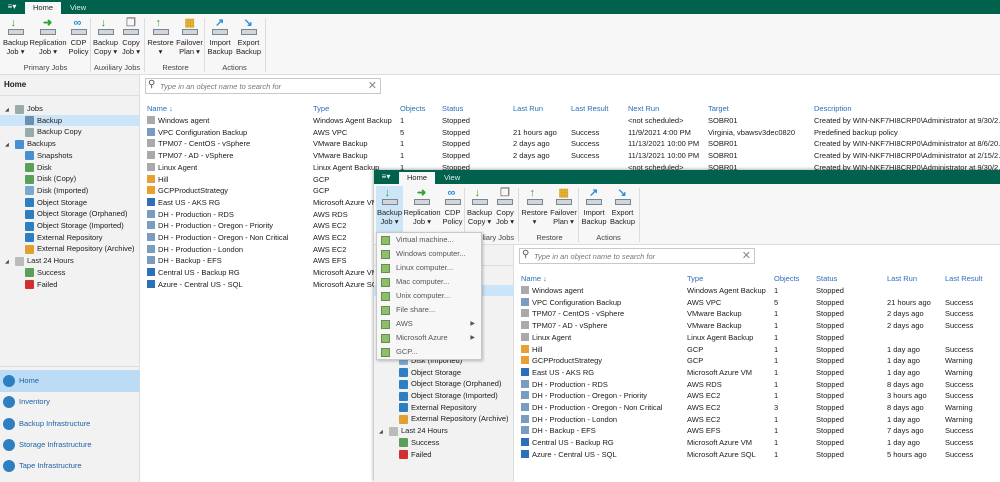  What do you see at coordinates (718, 109) in the screenshot?
I see `column-header-target: Target` at bounding box center [718, 109].